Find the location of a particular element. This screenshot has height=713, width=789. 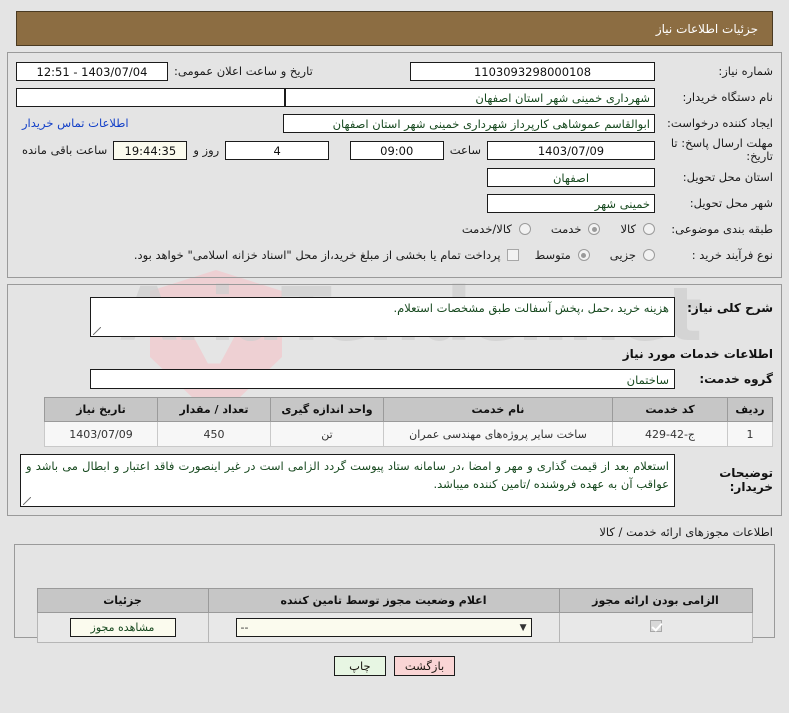

cell-permit-details: مشاهده مجوز is located at coordinates (122, 628).